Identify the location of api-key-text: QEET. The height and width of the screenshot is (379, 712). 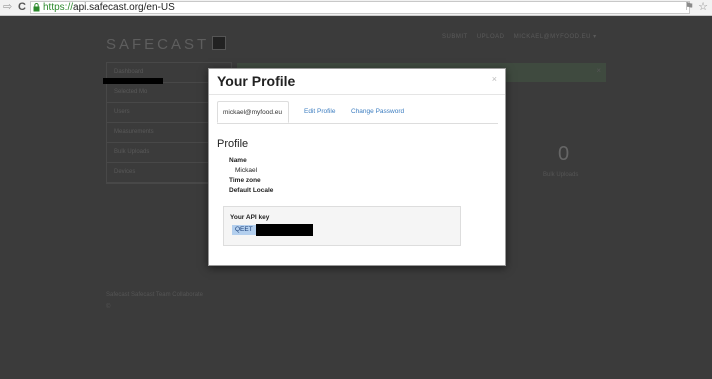
(244, 230).